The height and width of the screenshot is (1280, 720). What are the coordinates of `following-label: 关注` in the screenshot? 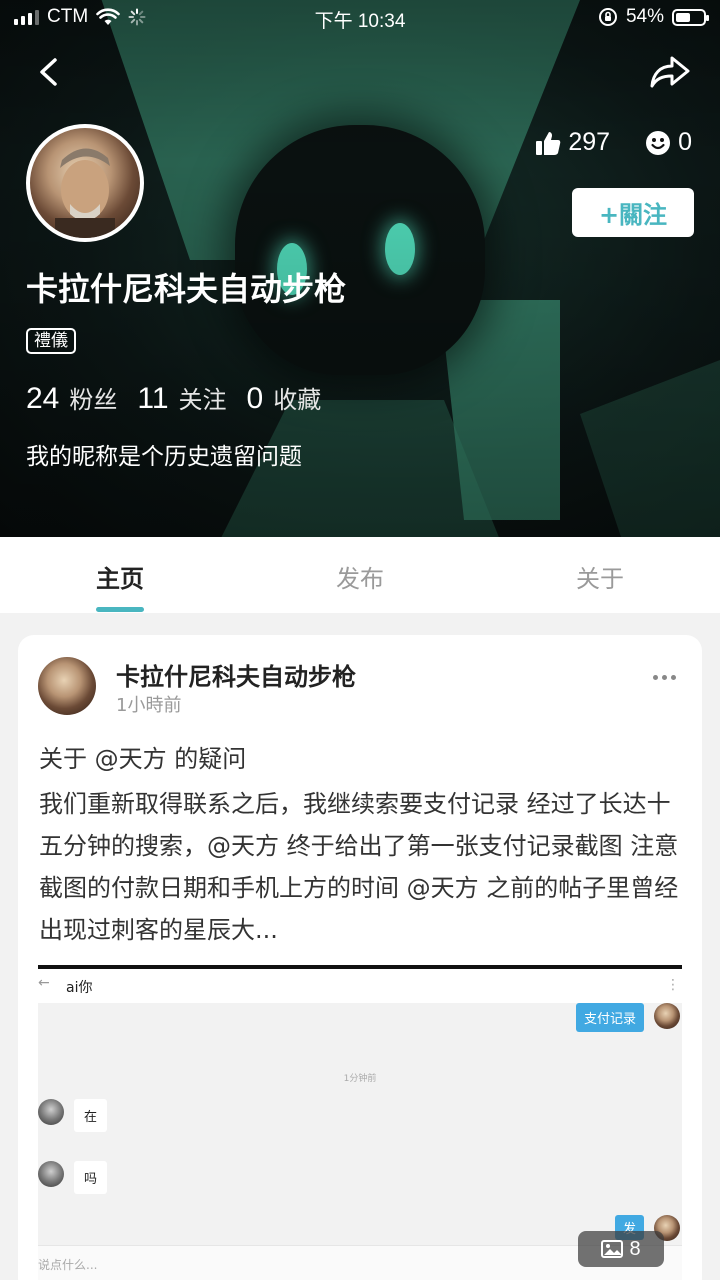 It's located at (202, 400).